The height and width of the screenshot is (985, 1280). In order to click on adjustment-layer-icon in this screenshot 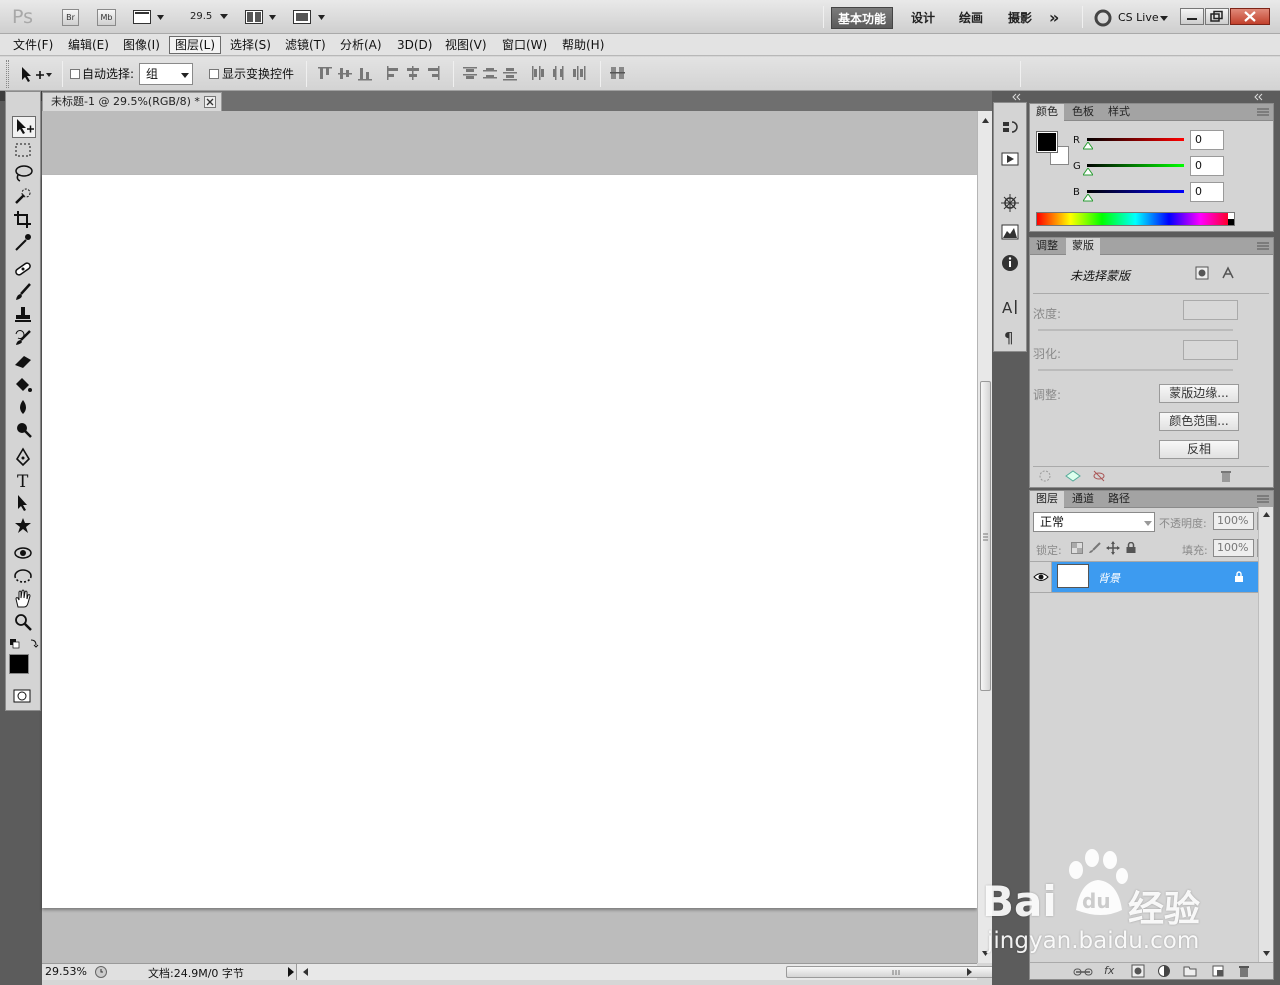, I will do `click(1164, 971)`.